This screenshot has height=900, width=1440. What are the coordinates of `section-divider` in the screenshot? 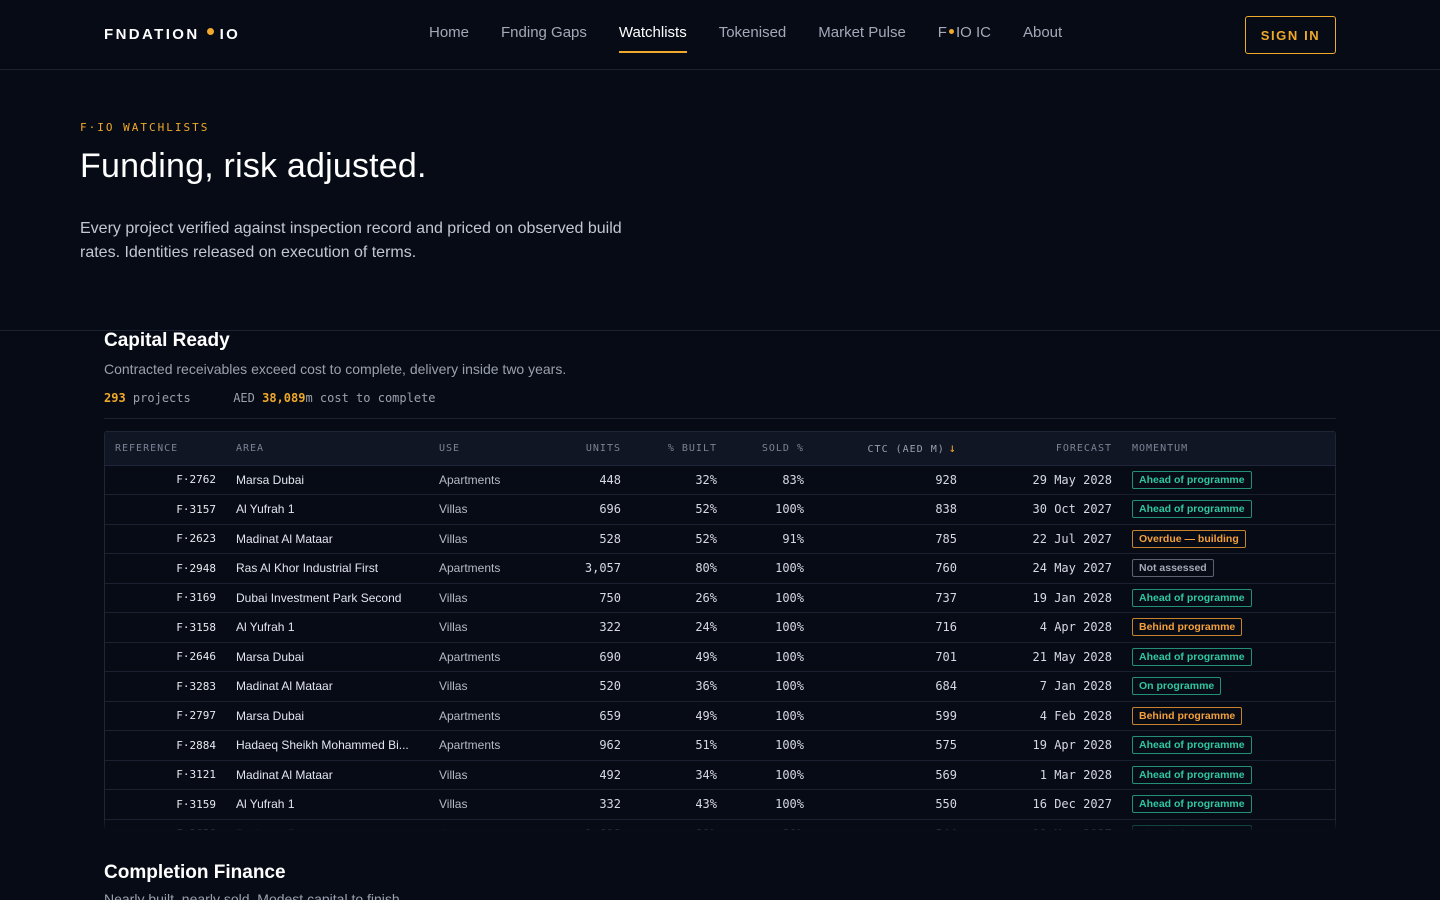 It's located at (720, 418).